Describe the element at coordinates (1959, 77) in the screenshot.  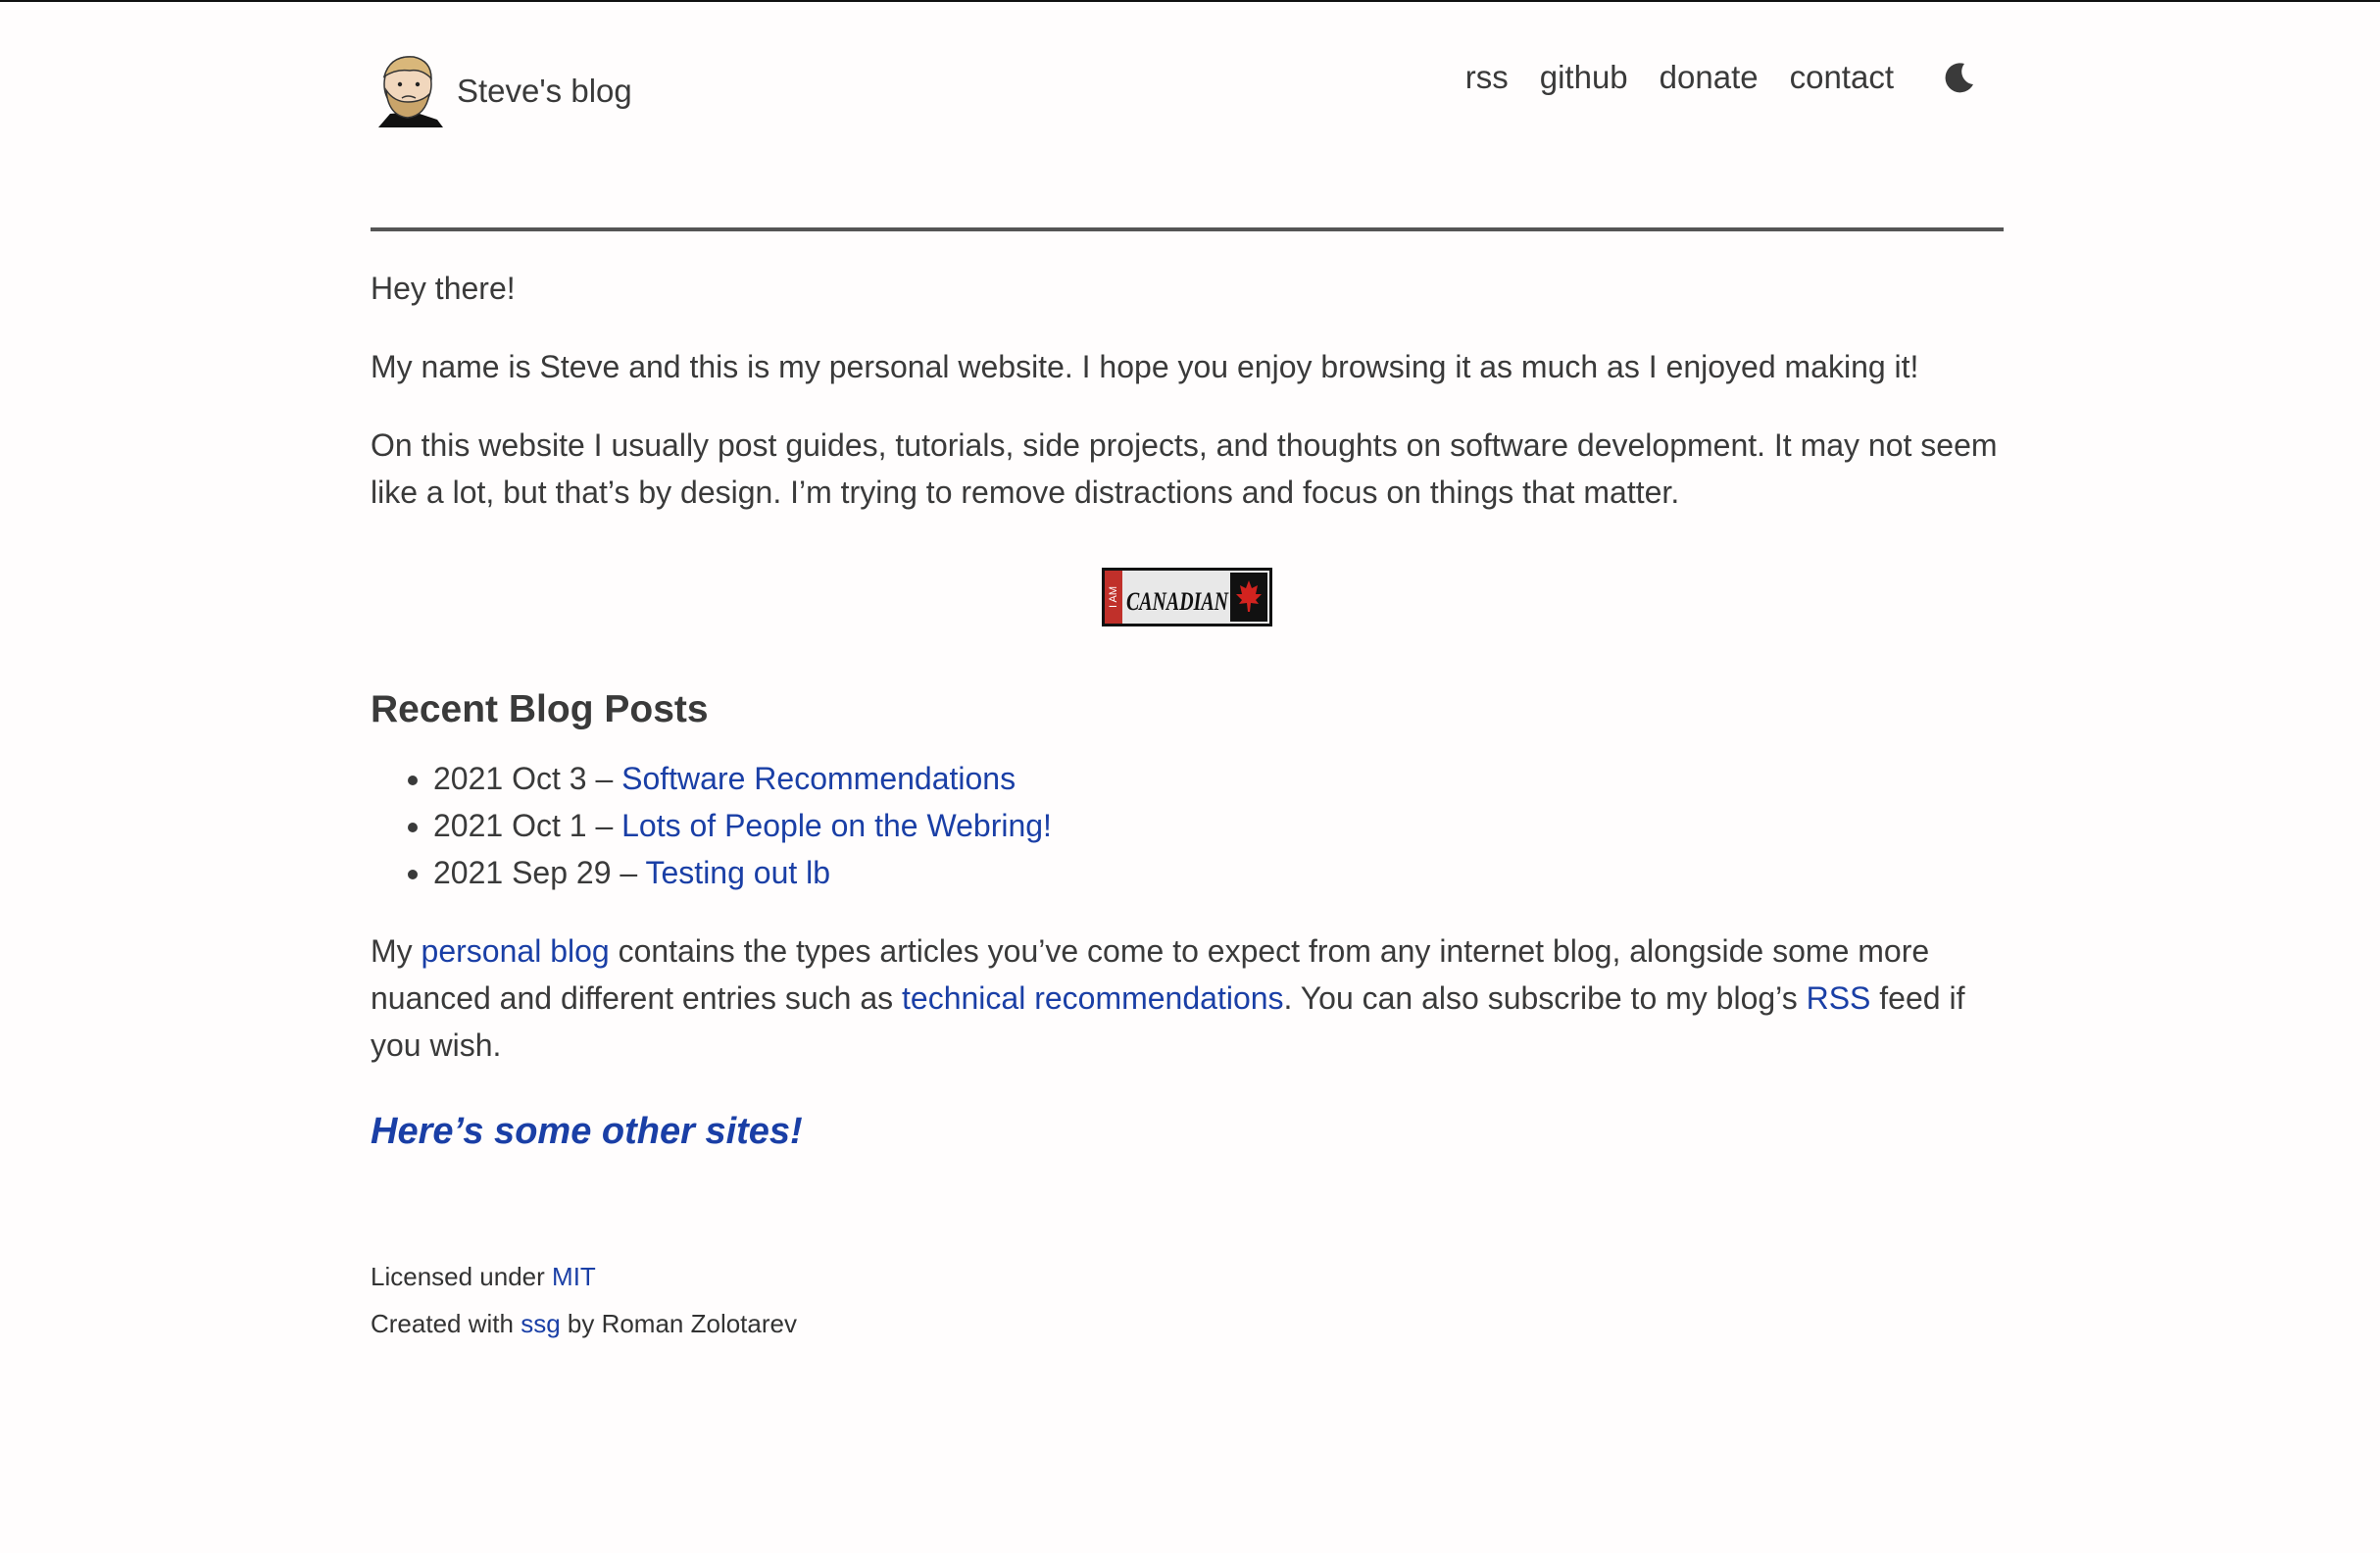
I see `moon-icon` at that location.